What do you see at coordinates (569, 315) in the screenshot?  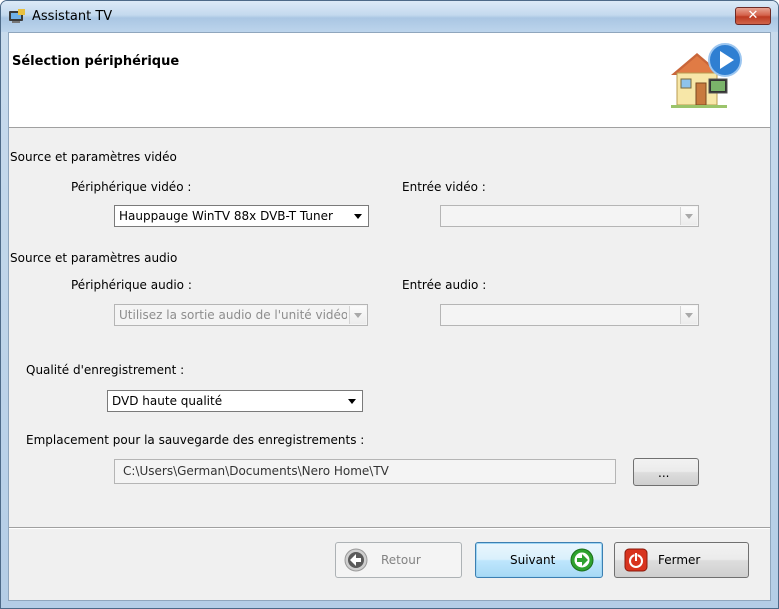 I see `audio-input-select` at bounding box center [569, 315].